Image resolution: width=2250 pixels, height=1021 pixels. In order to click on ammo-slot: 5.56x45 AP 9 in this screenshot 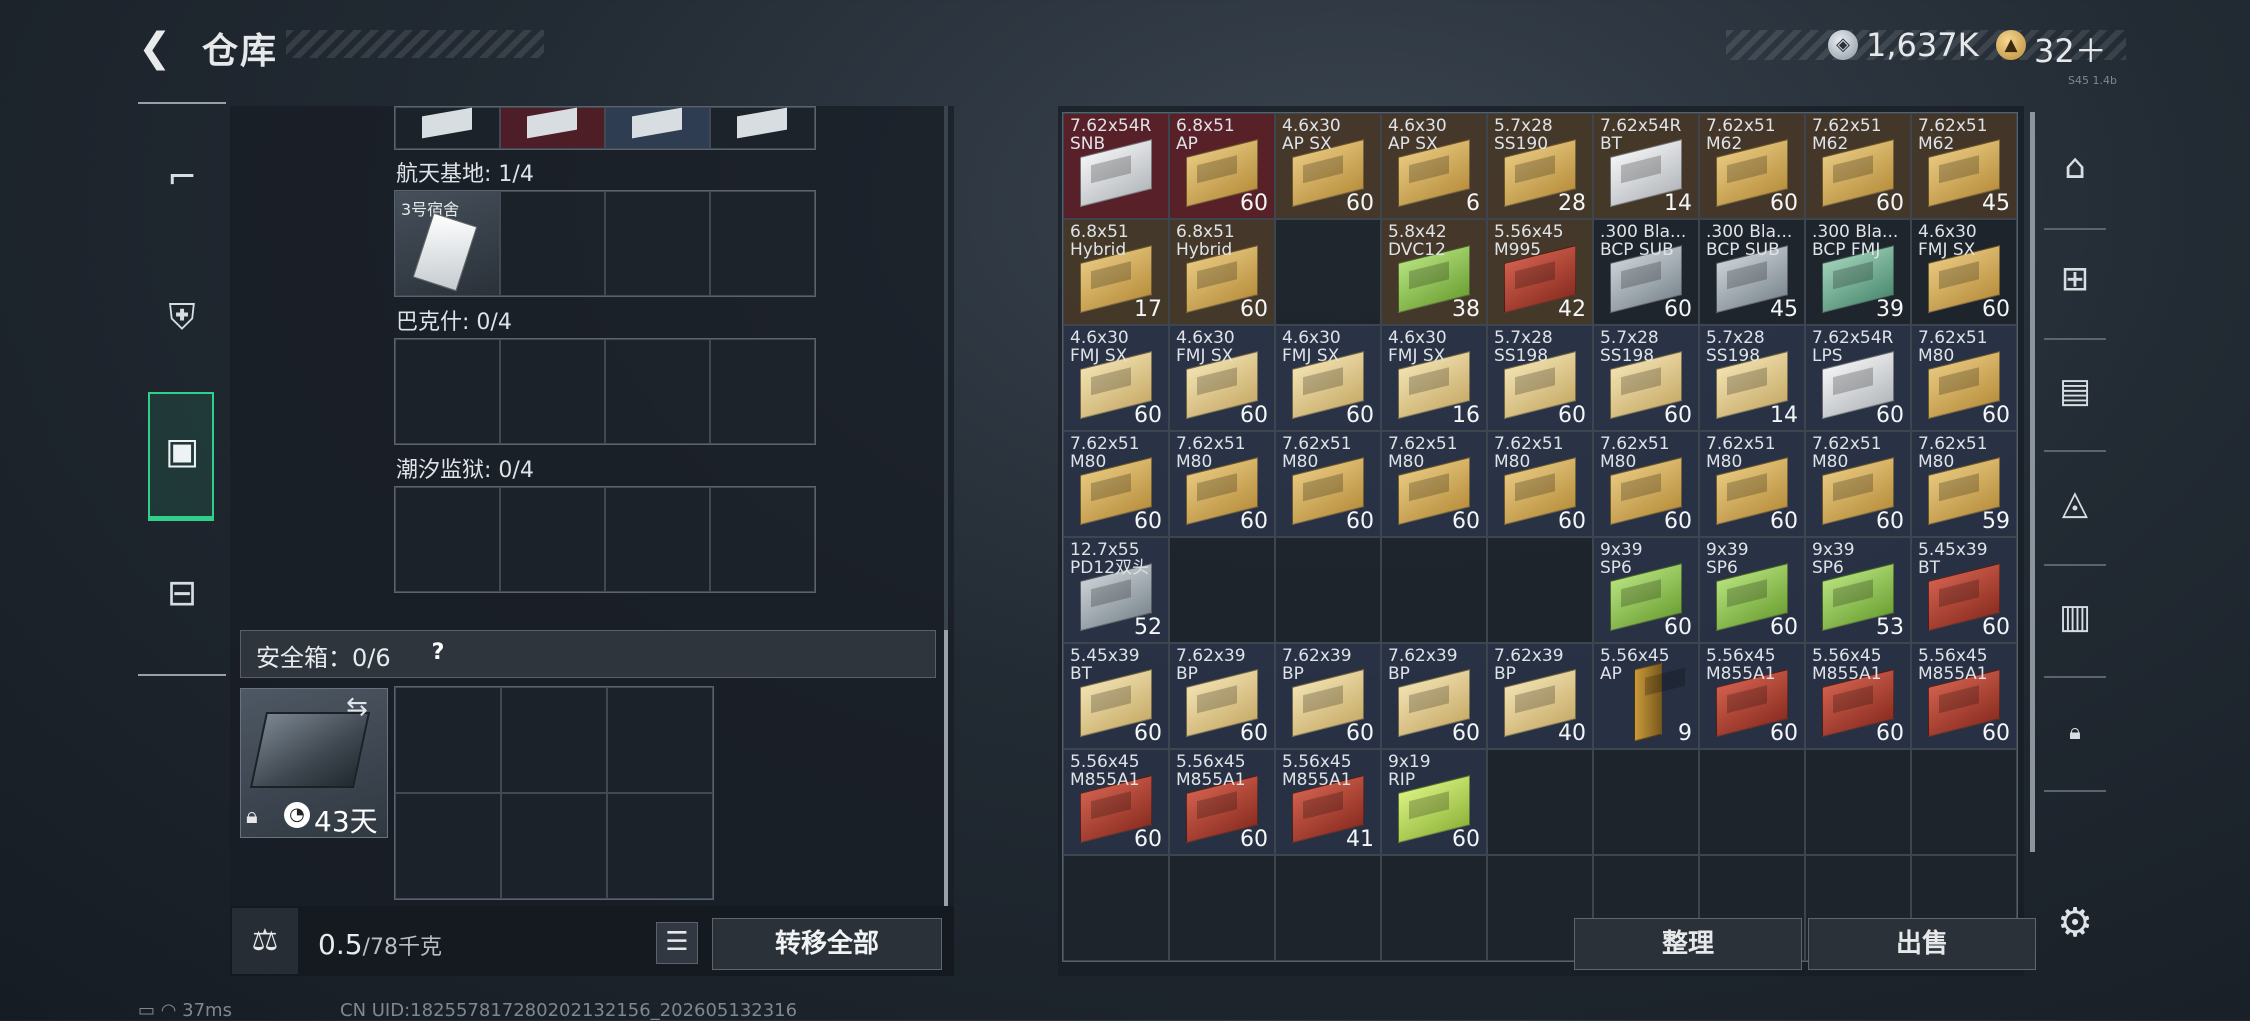, I will do `click(1646, 696)`.